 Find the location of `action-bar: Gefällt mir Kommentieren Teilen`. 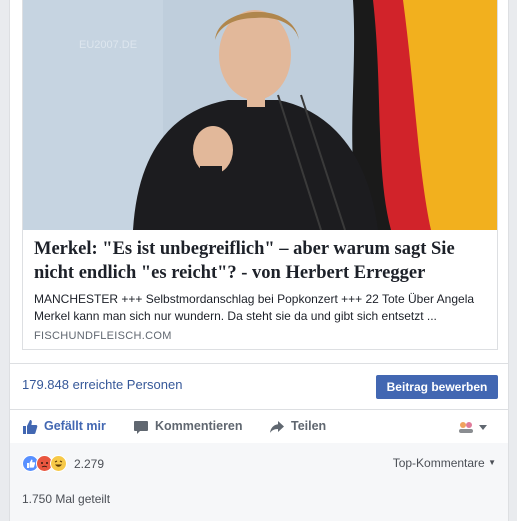

action-bar: Gefällt mir Kommentieren Teilen is located at coordinates (259, 426).